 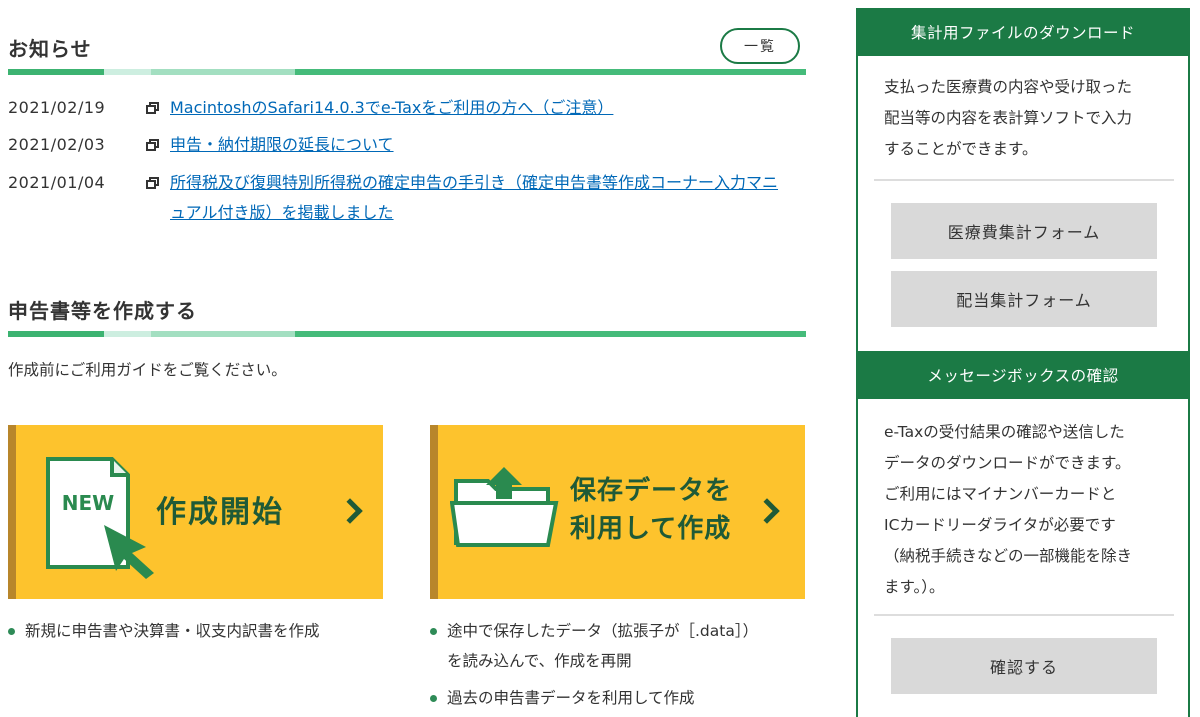 I want to click on news-link: 申告・納付期限の延長について, so click(x=282, y=145).